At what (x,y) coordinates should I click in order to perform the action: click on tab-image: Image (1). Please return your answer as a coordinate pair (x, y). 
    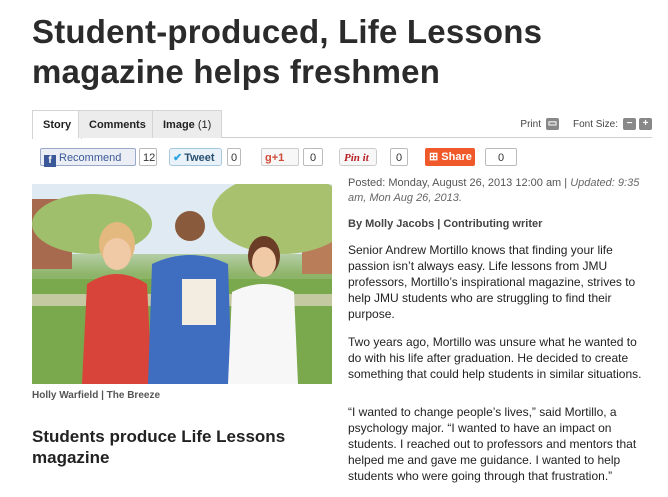
    Looking at the image, I should click on (187, 124).